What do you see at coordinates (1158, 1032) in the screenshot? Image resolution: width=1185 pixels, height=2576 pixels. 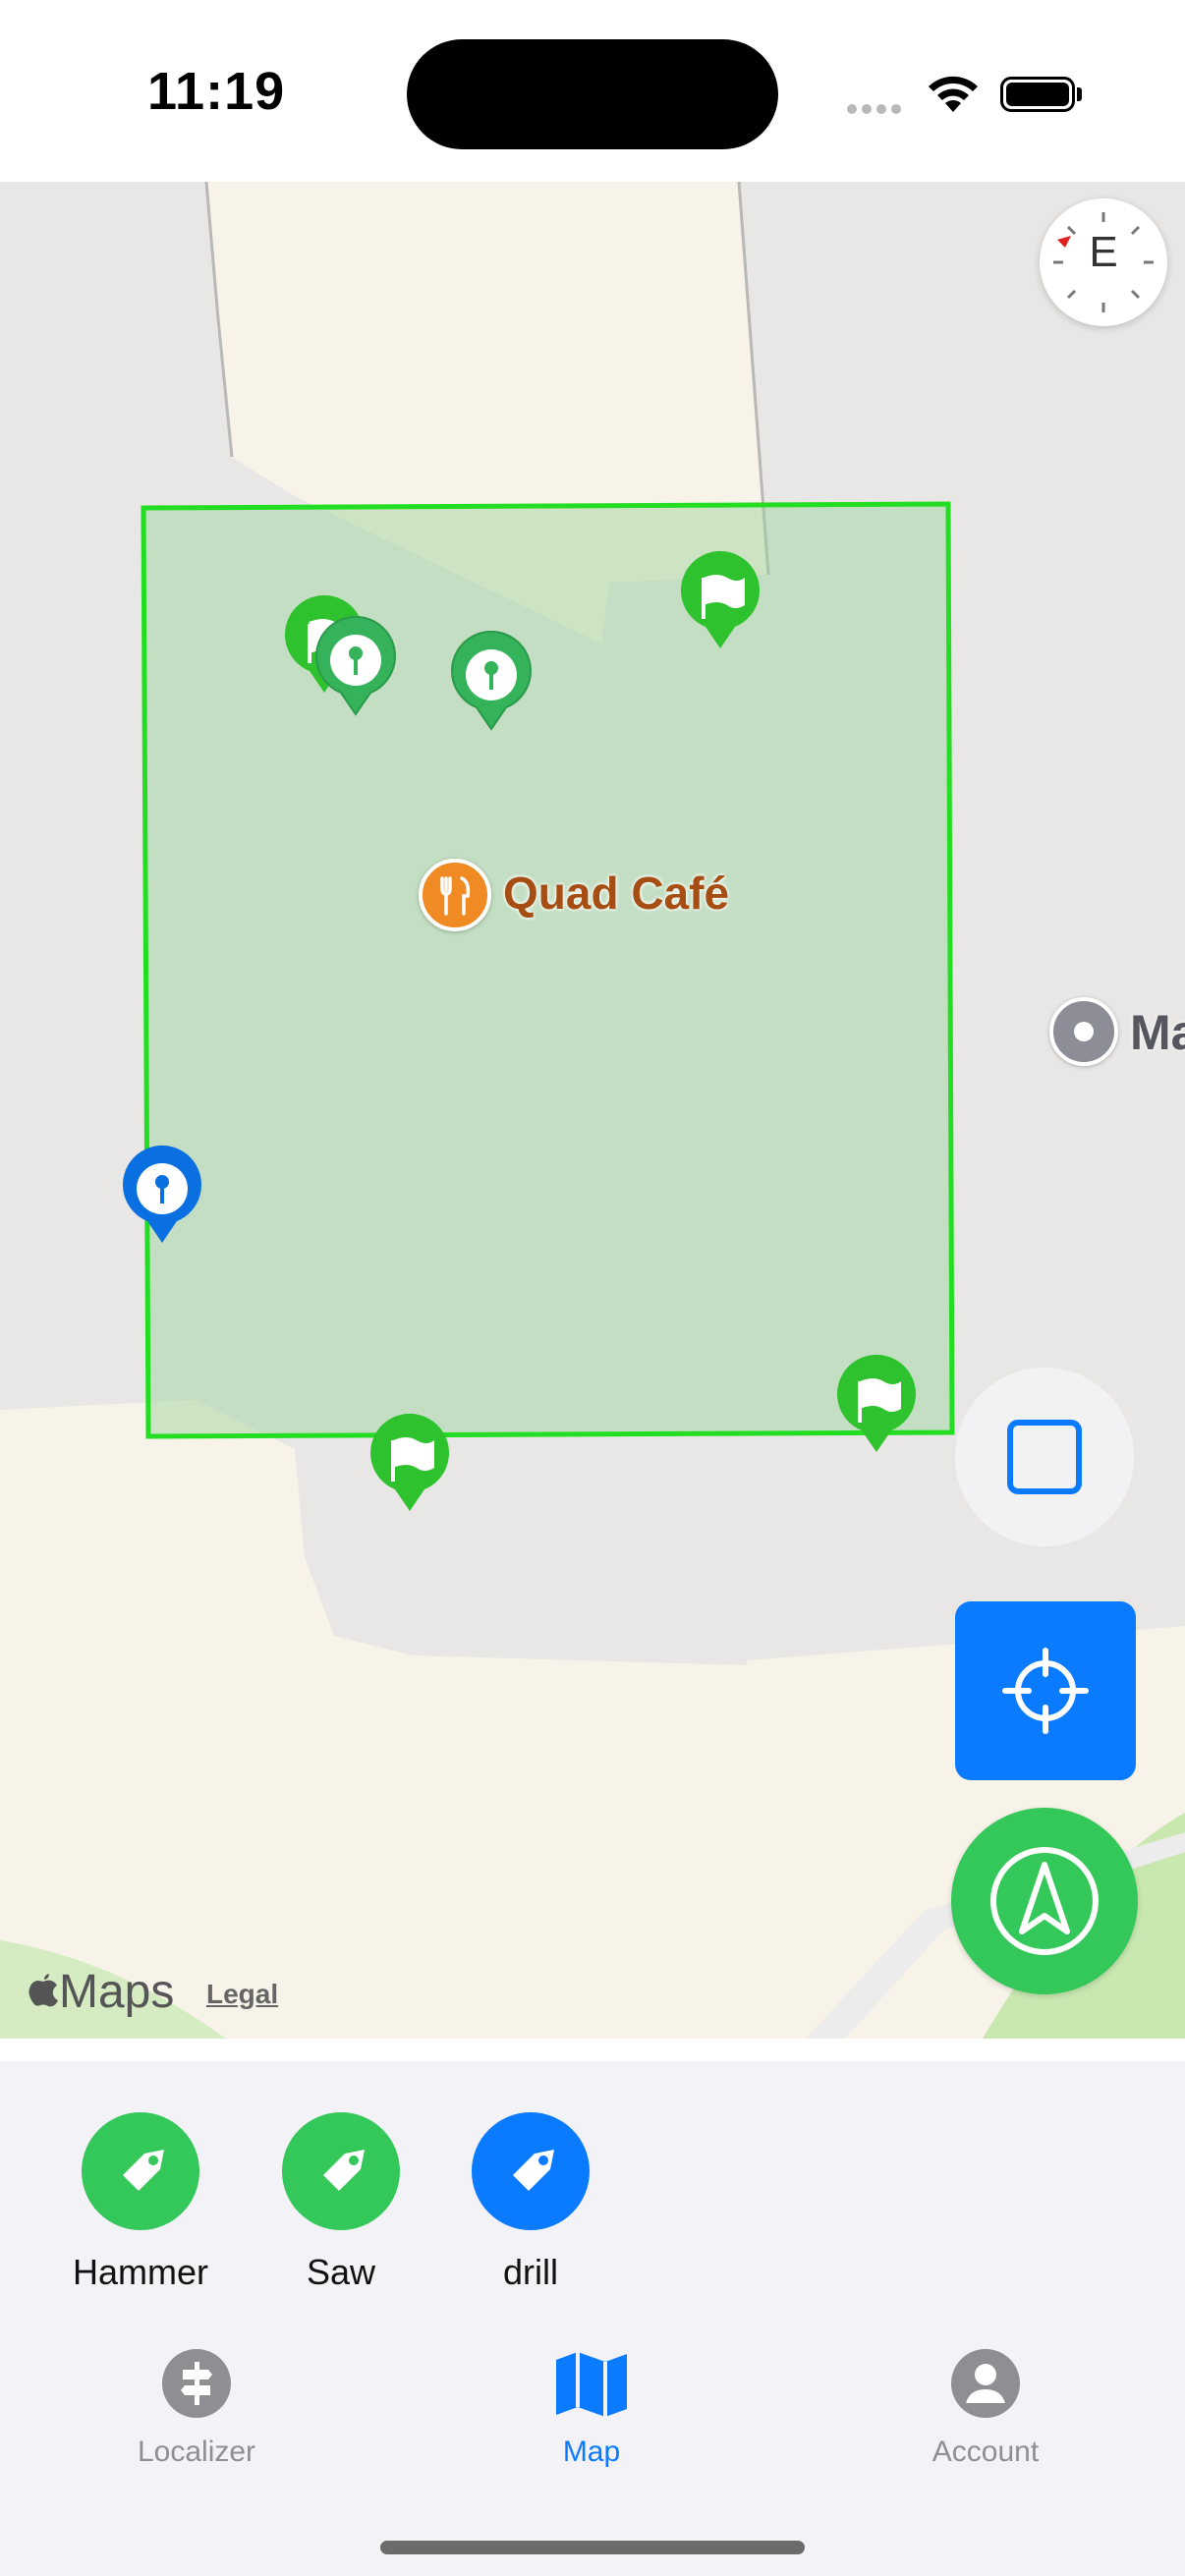 I see `poi-label-partial: Ma` at bounding box center [1158, 1032].